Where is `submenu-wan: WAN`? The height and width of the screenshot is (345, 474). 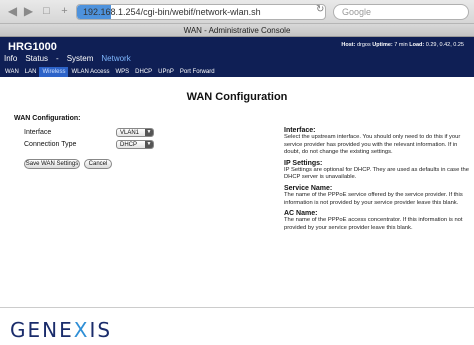
submenu-wan: WAN is located at coordinates (12, 72).